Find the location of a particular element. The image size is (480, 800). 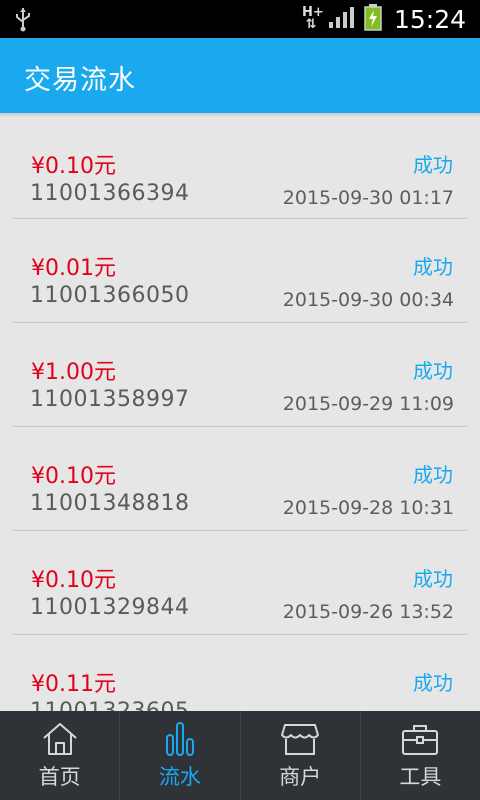

transaction-time: 2015-09-28 10:31 is located at coordinates (368, 508).